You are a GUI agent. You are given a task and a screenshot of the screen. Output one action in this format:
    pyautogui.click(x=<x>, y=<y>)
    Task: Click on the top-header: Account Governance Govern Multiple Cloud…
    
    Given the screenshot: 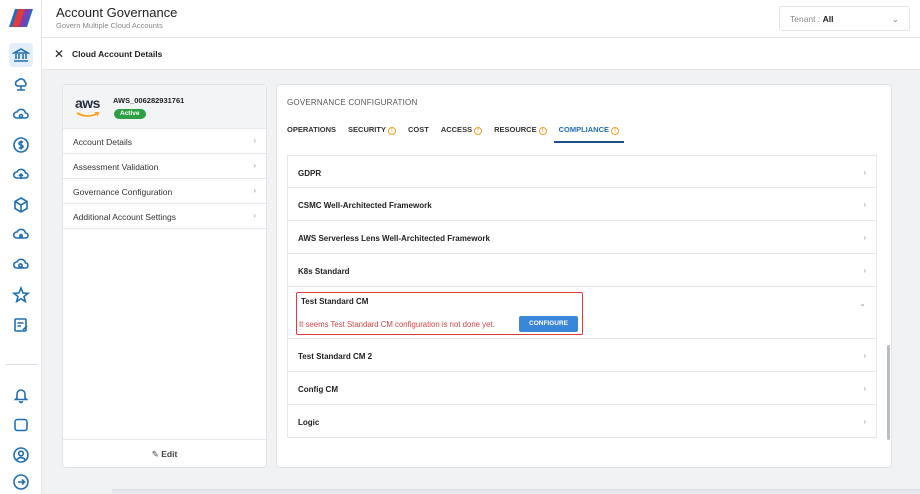 What is the action you would take?
    pyautogui.click(x=481, y=19)
    